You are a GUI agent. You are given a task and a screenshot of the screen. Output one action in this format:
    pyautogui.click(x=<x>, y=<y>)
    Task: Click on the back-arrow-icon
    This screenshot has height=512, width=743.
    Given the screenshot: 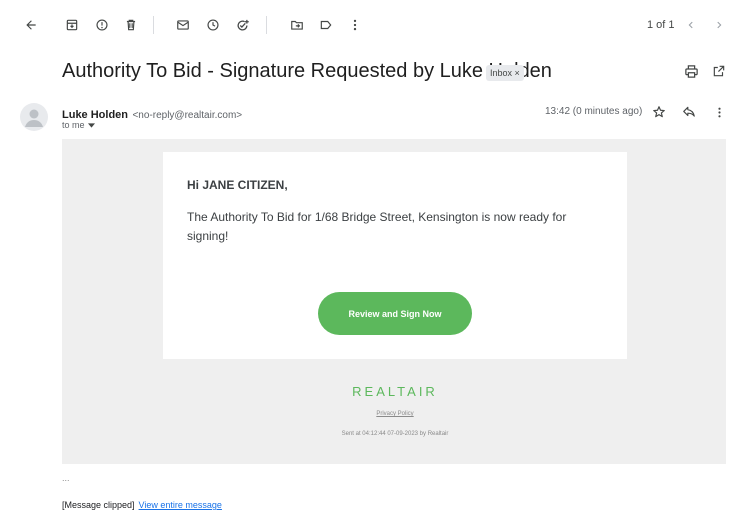 What is the action you would take?
    pyautogui.click(x=31, y=25)
    